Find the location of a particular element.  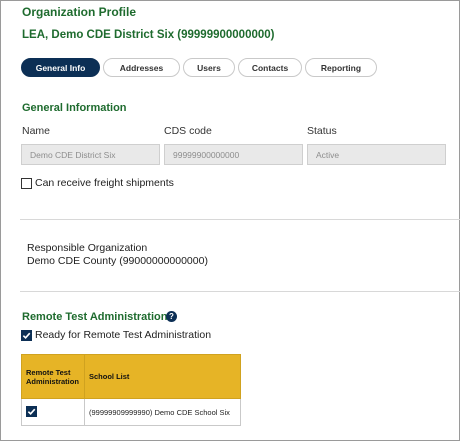

school-remote-checkbox is located at coordinates (31, 411).